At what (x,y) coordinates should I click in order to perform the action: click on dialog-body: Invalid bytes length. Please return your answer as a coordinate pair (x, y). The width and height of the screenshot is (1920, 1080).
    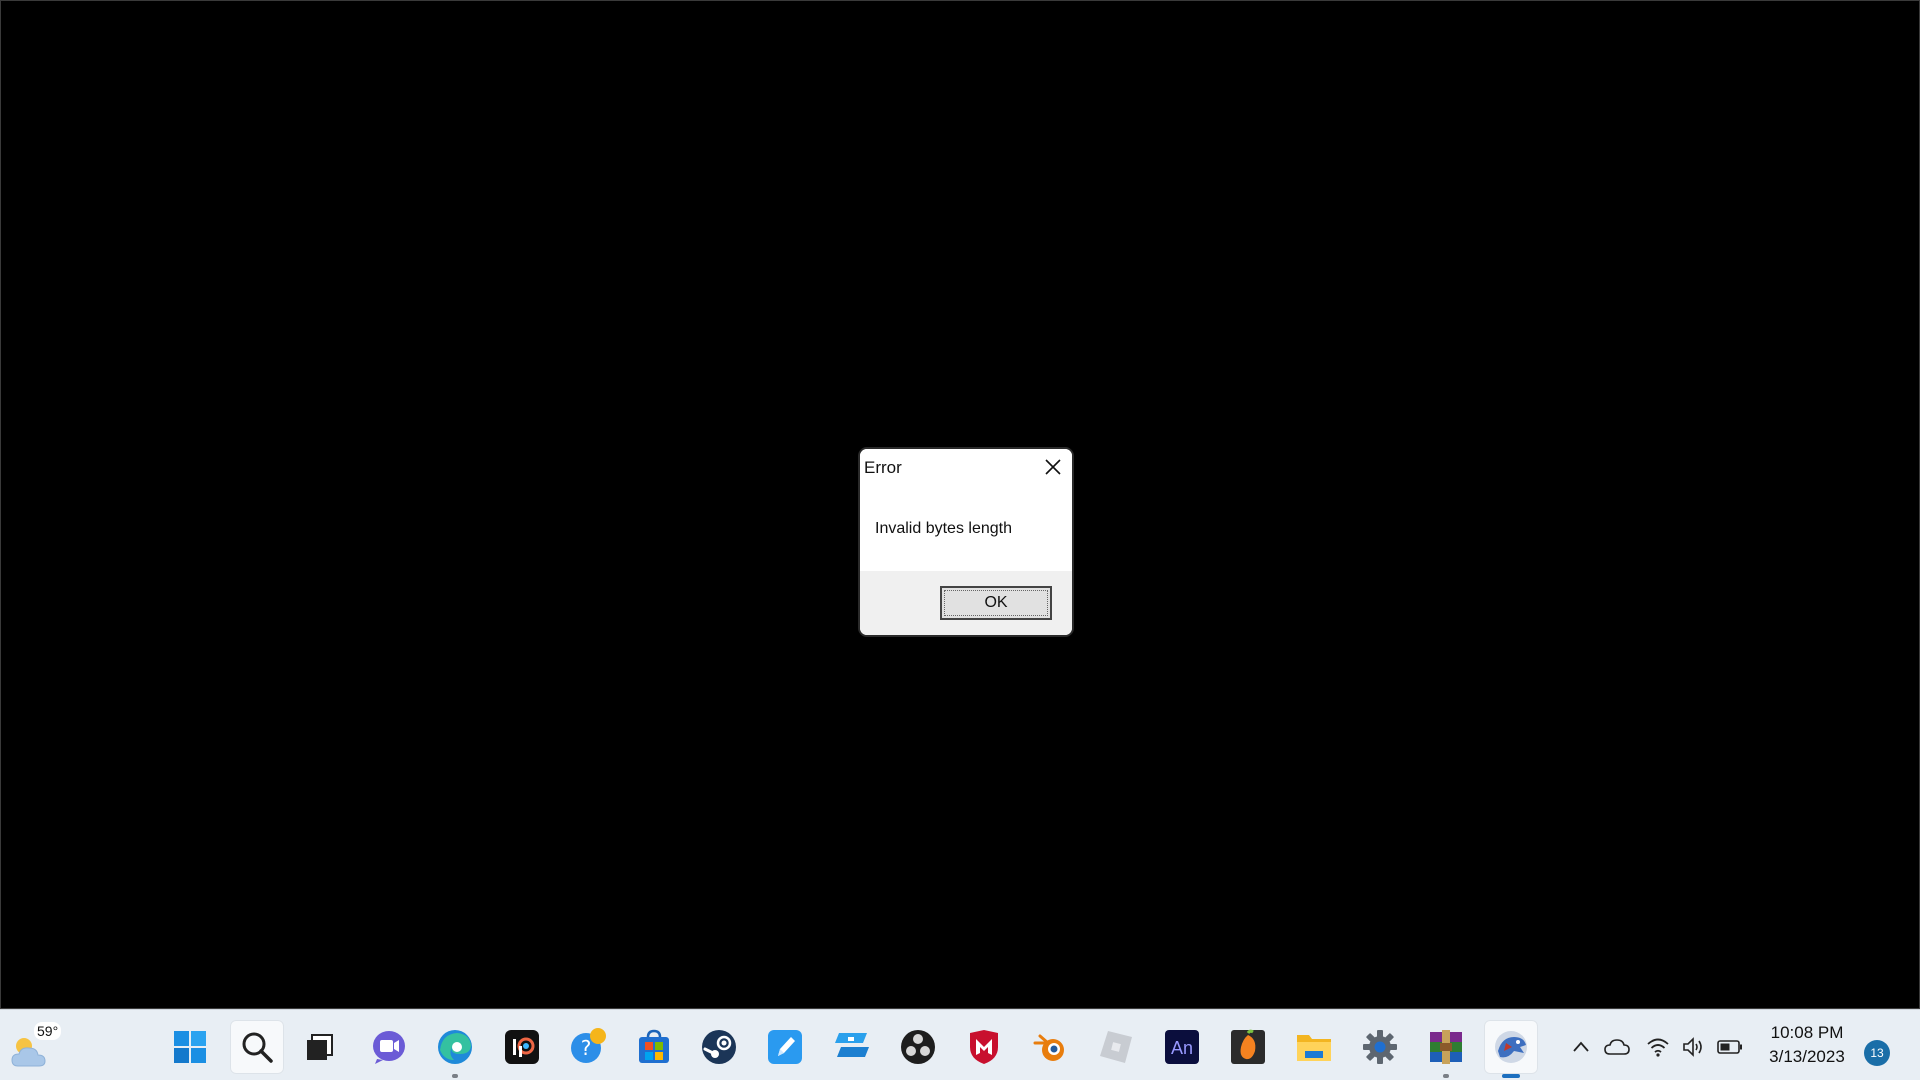
    Looking at the image, I should click on (966, 528).